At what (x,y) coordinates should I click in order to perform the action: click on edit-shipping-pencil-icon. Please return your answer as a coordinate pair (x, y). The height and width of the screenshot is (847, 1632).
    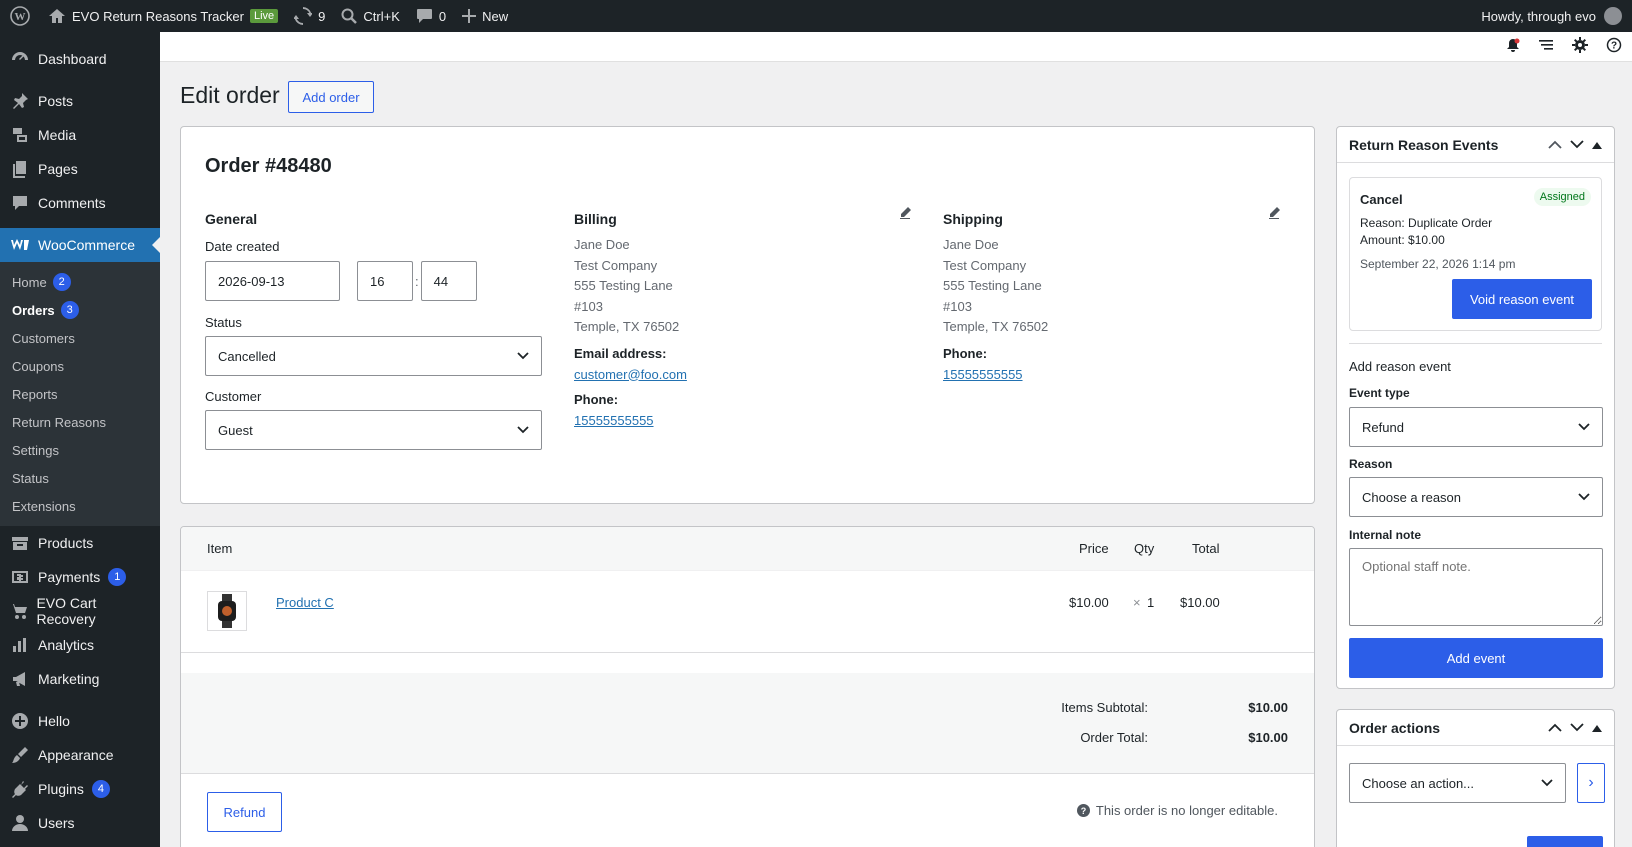
    Looking at the image, I should click on (1274, 214).